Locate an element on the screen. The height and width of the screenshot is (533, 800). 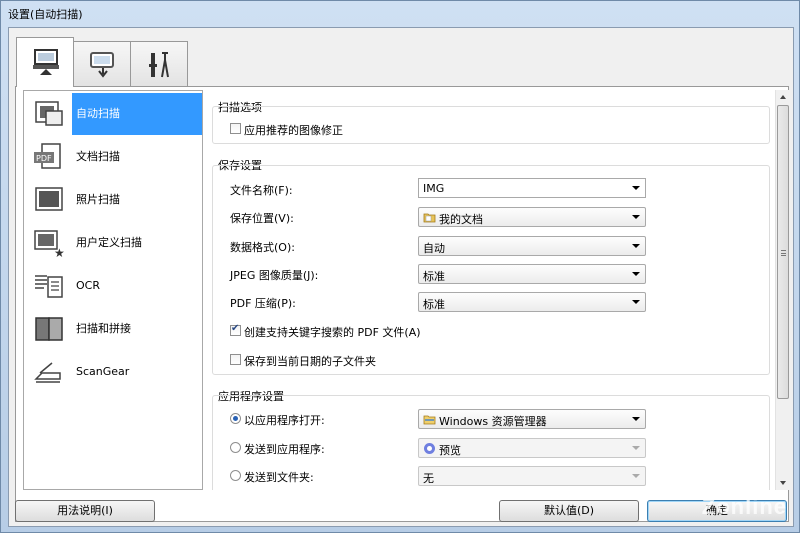
nav-item-auto-scan: 自动扫描 is located at coordinates (113, 114).